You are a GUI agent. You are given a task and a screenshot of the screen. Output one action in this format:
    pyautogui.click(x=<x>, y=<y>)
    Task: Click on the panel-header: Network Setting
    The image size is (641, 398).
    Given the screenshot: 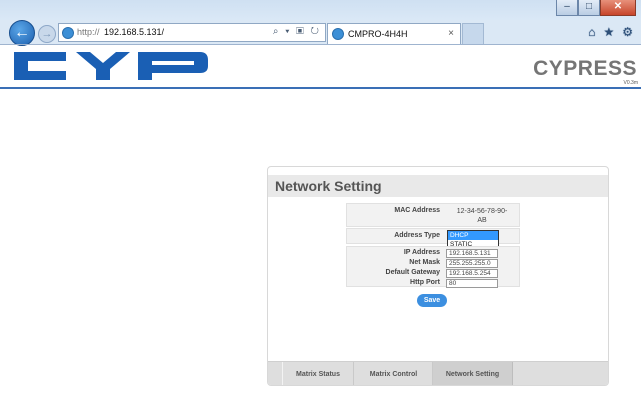 What is the action you would take?
    pyautogui.click(x=438, y=186)
    